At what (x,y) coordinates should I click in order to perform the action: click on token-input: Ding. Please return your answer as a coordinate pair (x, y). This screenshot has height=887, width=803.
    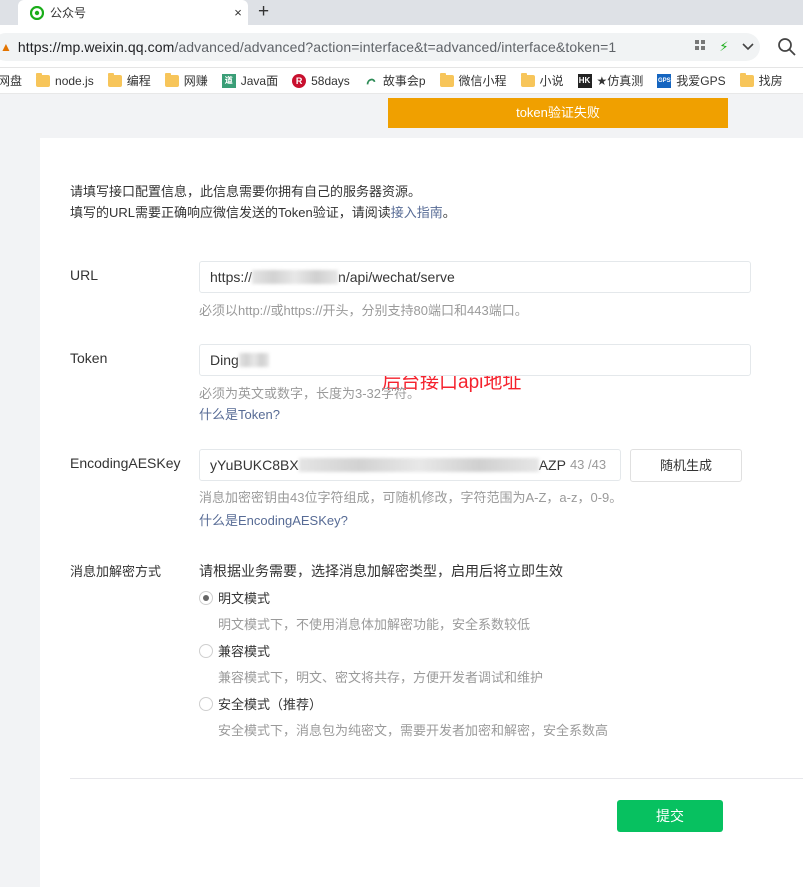
    Looking at the image, I should click on (475, 360).